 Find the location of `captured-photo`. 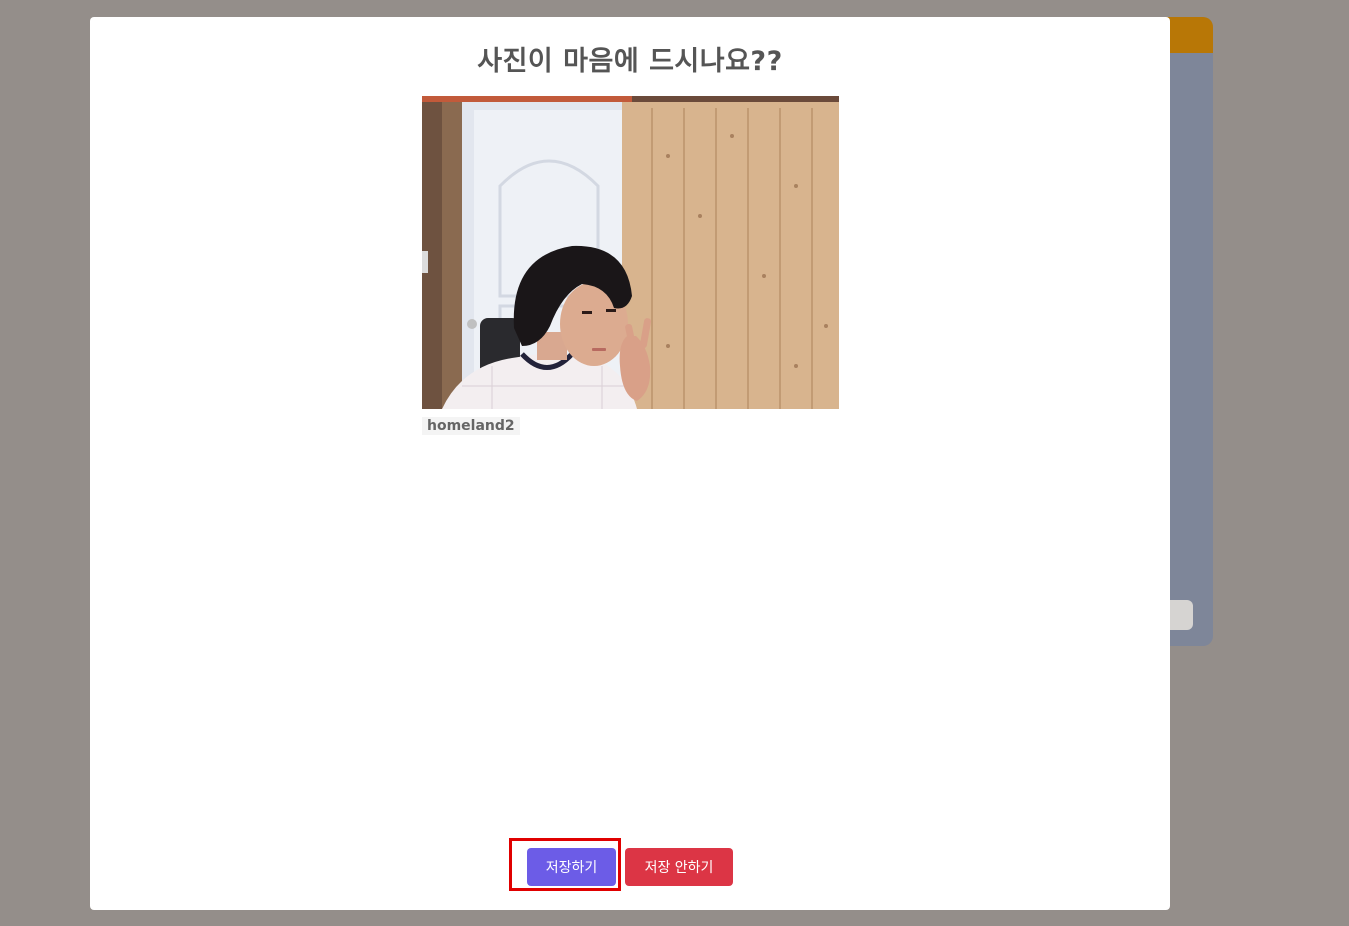

captured-photo is located at coordinates (630, 252).